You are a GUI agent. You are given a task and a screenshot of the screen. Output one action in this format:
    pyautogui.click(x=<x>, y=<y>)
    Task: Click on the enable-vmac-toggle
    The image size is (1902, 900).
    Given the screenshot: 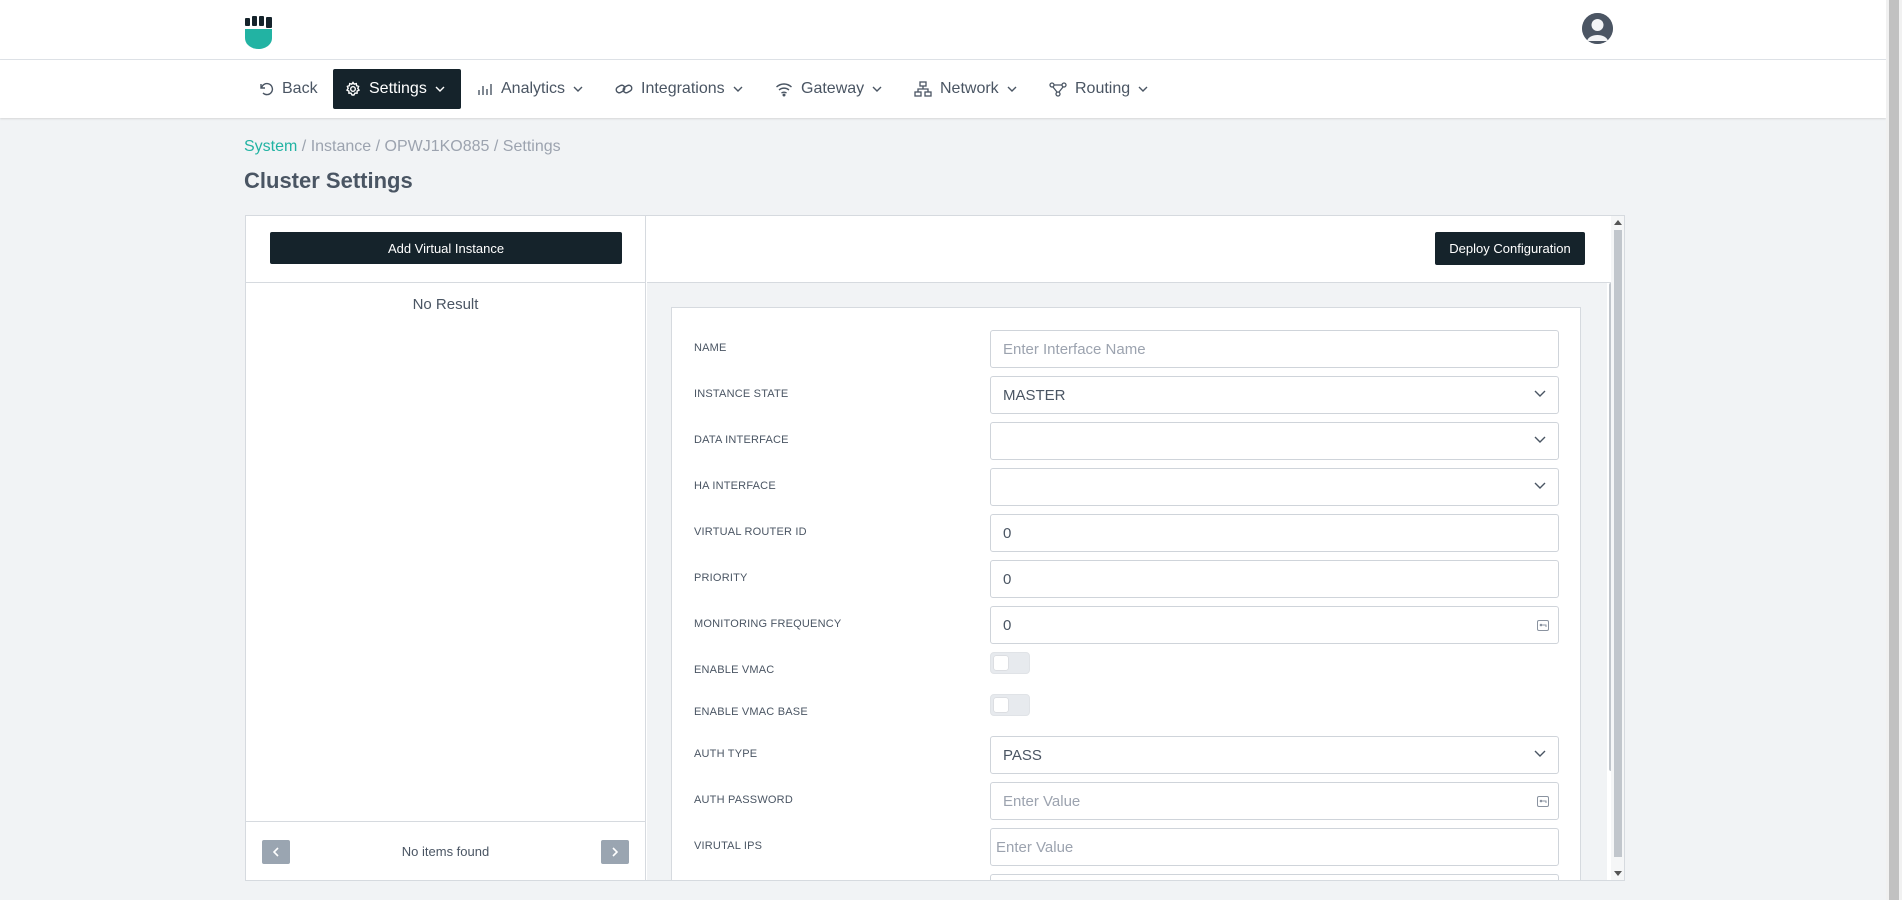 What is the action you would take?
    pyautogui.click(x=1010, y=663)
    